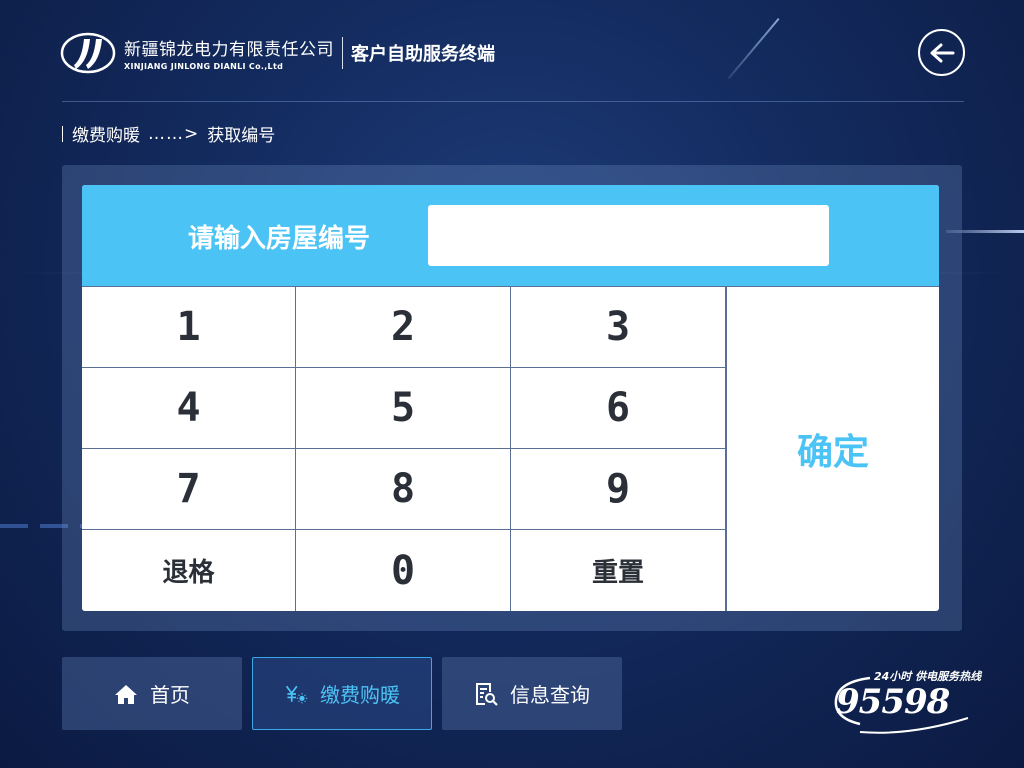  I want to click on nav-home-label: 首页, so click(170, 695).